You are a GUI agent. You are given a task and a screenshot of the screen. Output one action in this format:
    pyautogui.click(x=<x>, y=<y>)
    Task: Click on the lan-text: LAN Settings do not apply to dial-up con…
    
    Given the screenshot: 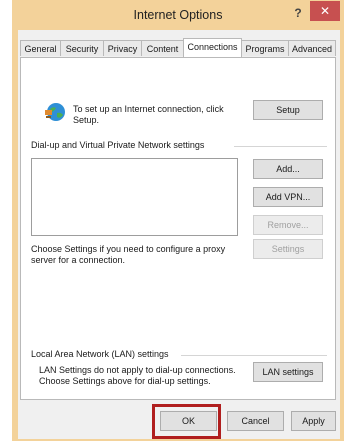 What is the action you would take?
    pyautogui.click(x=137, y=375)
    